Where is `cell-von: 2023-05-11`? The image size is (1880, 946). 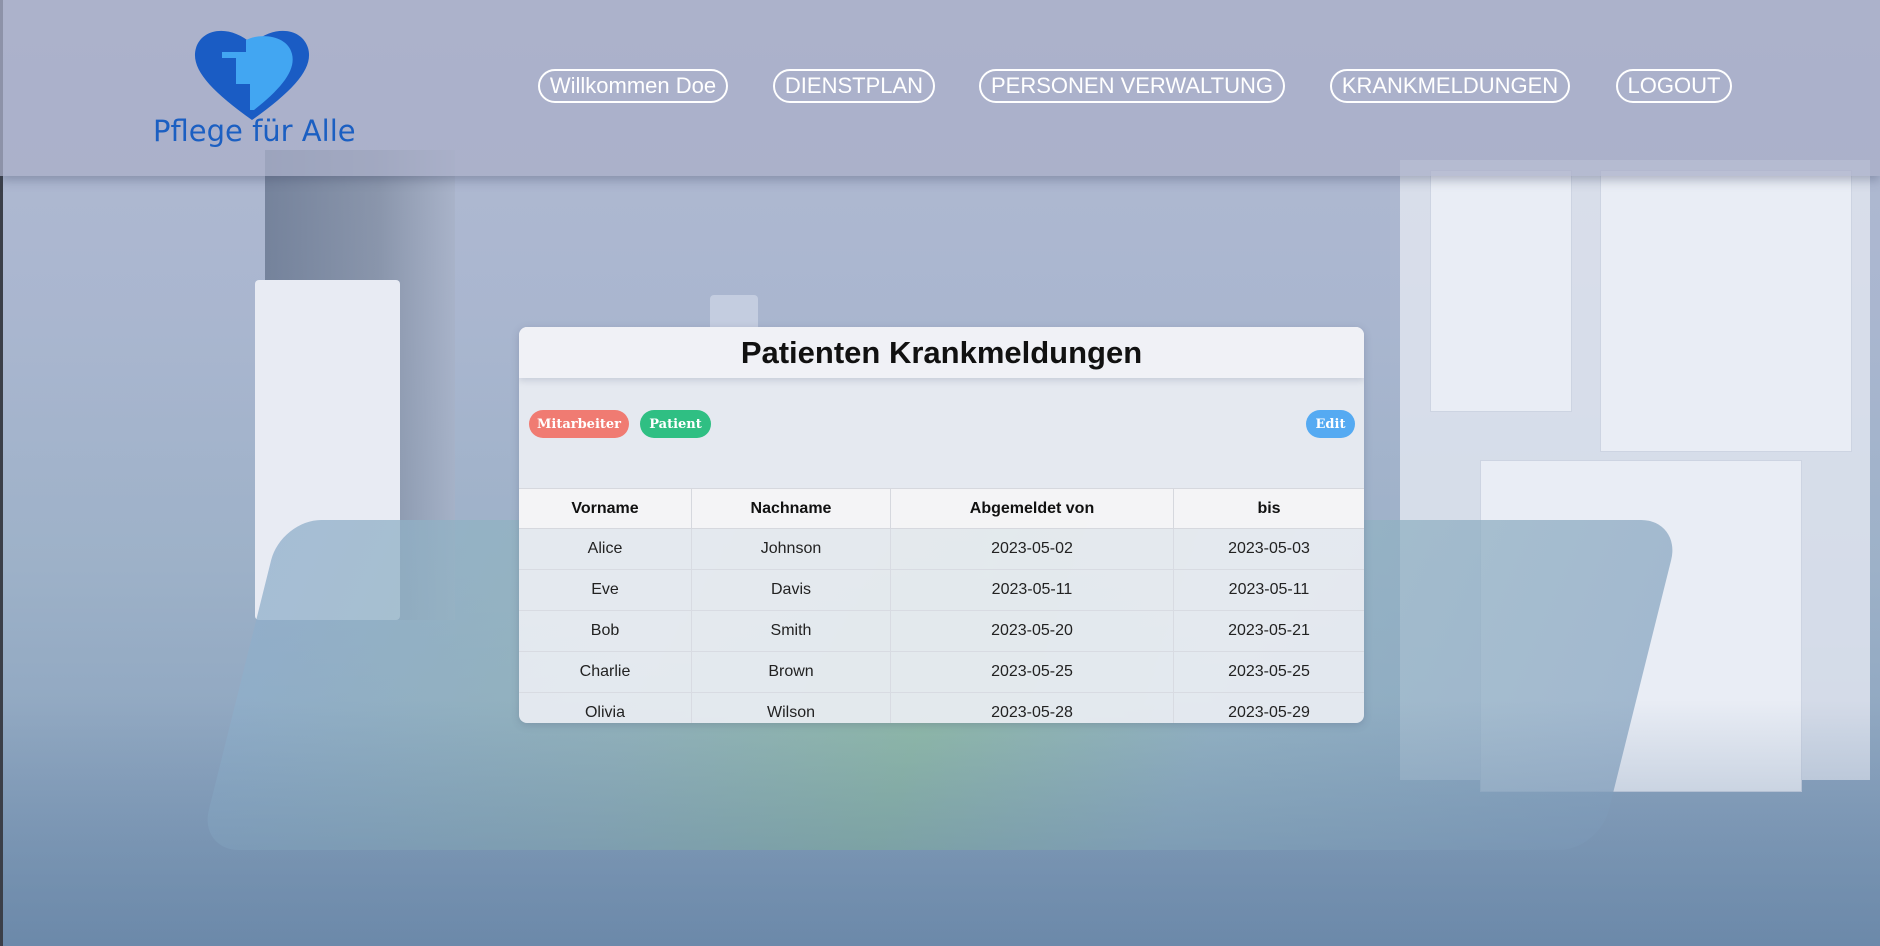 cell-von: 2023-05-11 is located at coordinates (1032, 590).